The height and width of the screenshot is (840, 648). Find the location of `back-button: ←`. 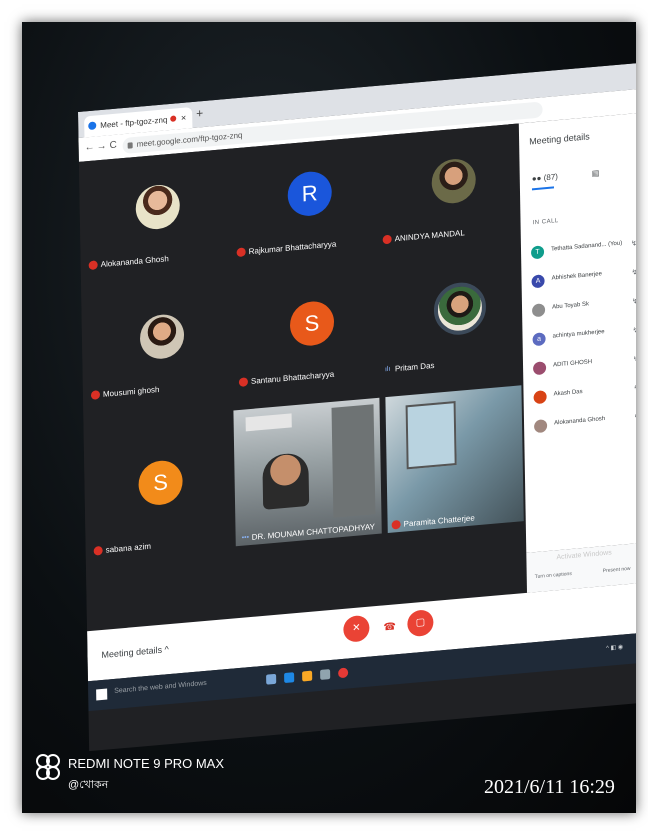

back-button: ← is located at coordinates (90, 148).